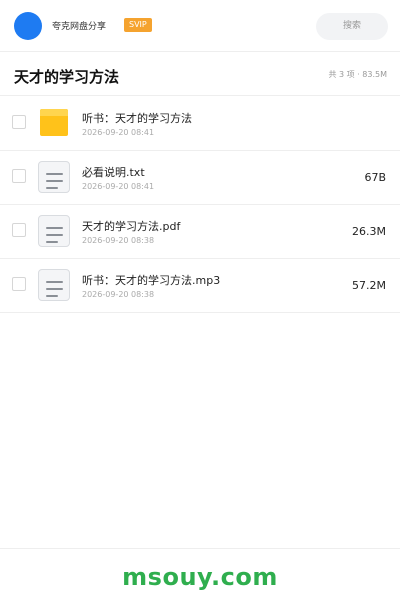 The height and width of the screenshot is (600, 400). What do you see at coordinates (28, 26) in the screenshot?
I see `user-avatar` at bounding box center [28, 26].